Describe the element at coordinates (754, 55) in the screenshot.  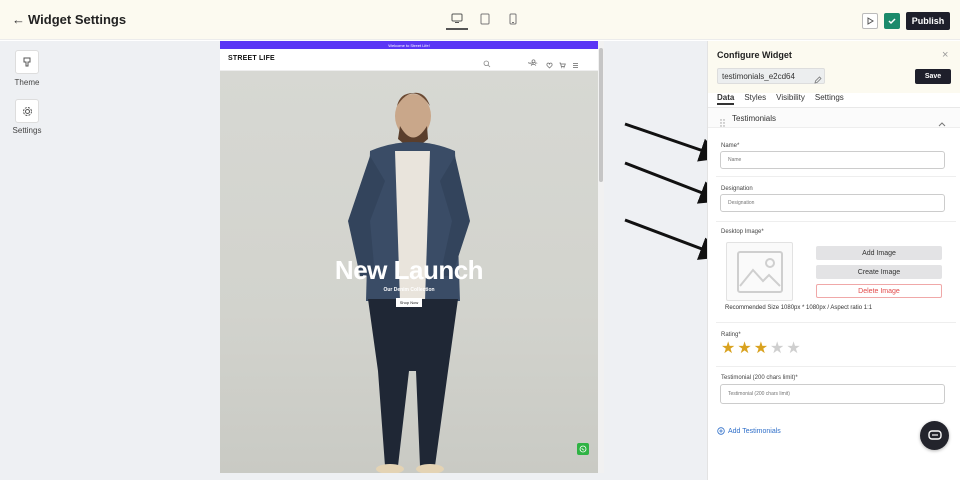
I see `panel-title: Configure Widget` at that location.